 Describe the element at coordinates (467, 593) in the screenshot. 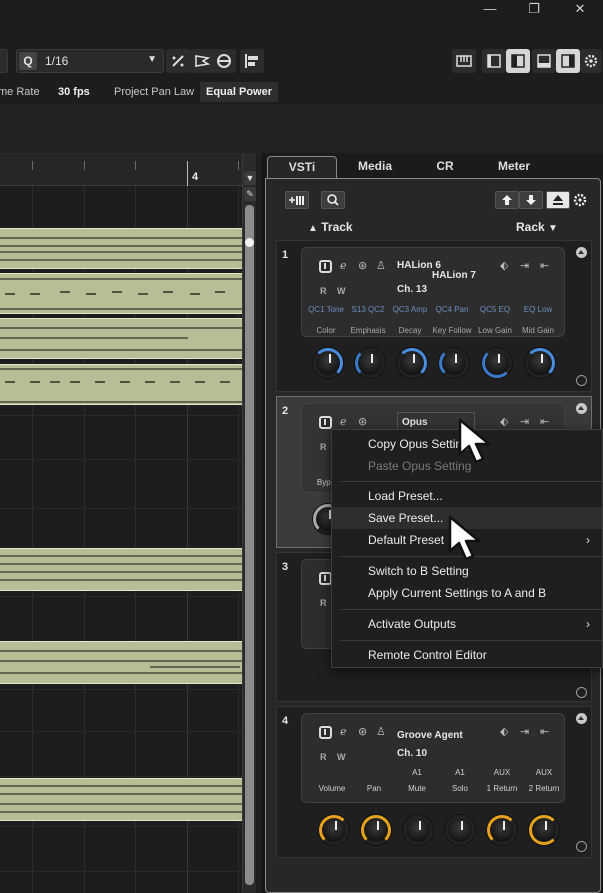

I see `menu-item-apply-ab: Apply Current Settings to A and B` at that location.